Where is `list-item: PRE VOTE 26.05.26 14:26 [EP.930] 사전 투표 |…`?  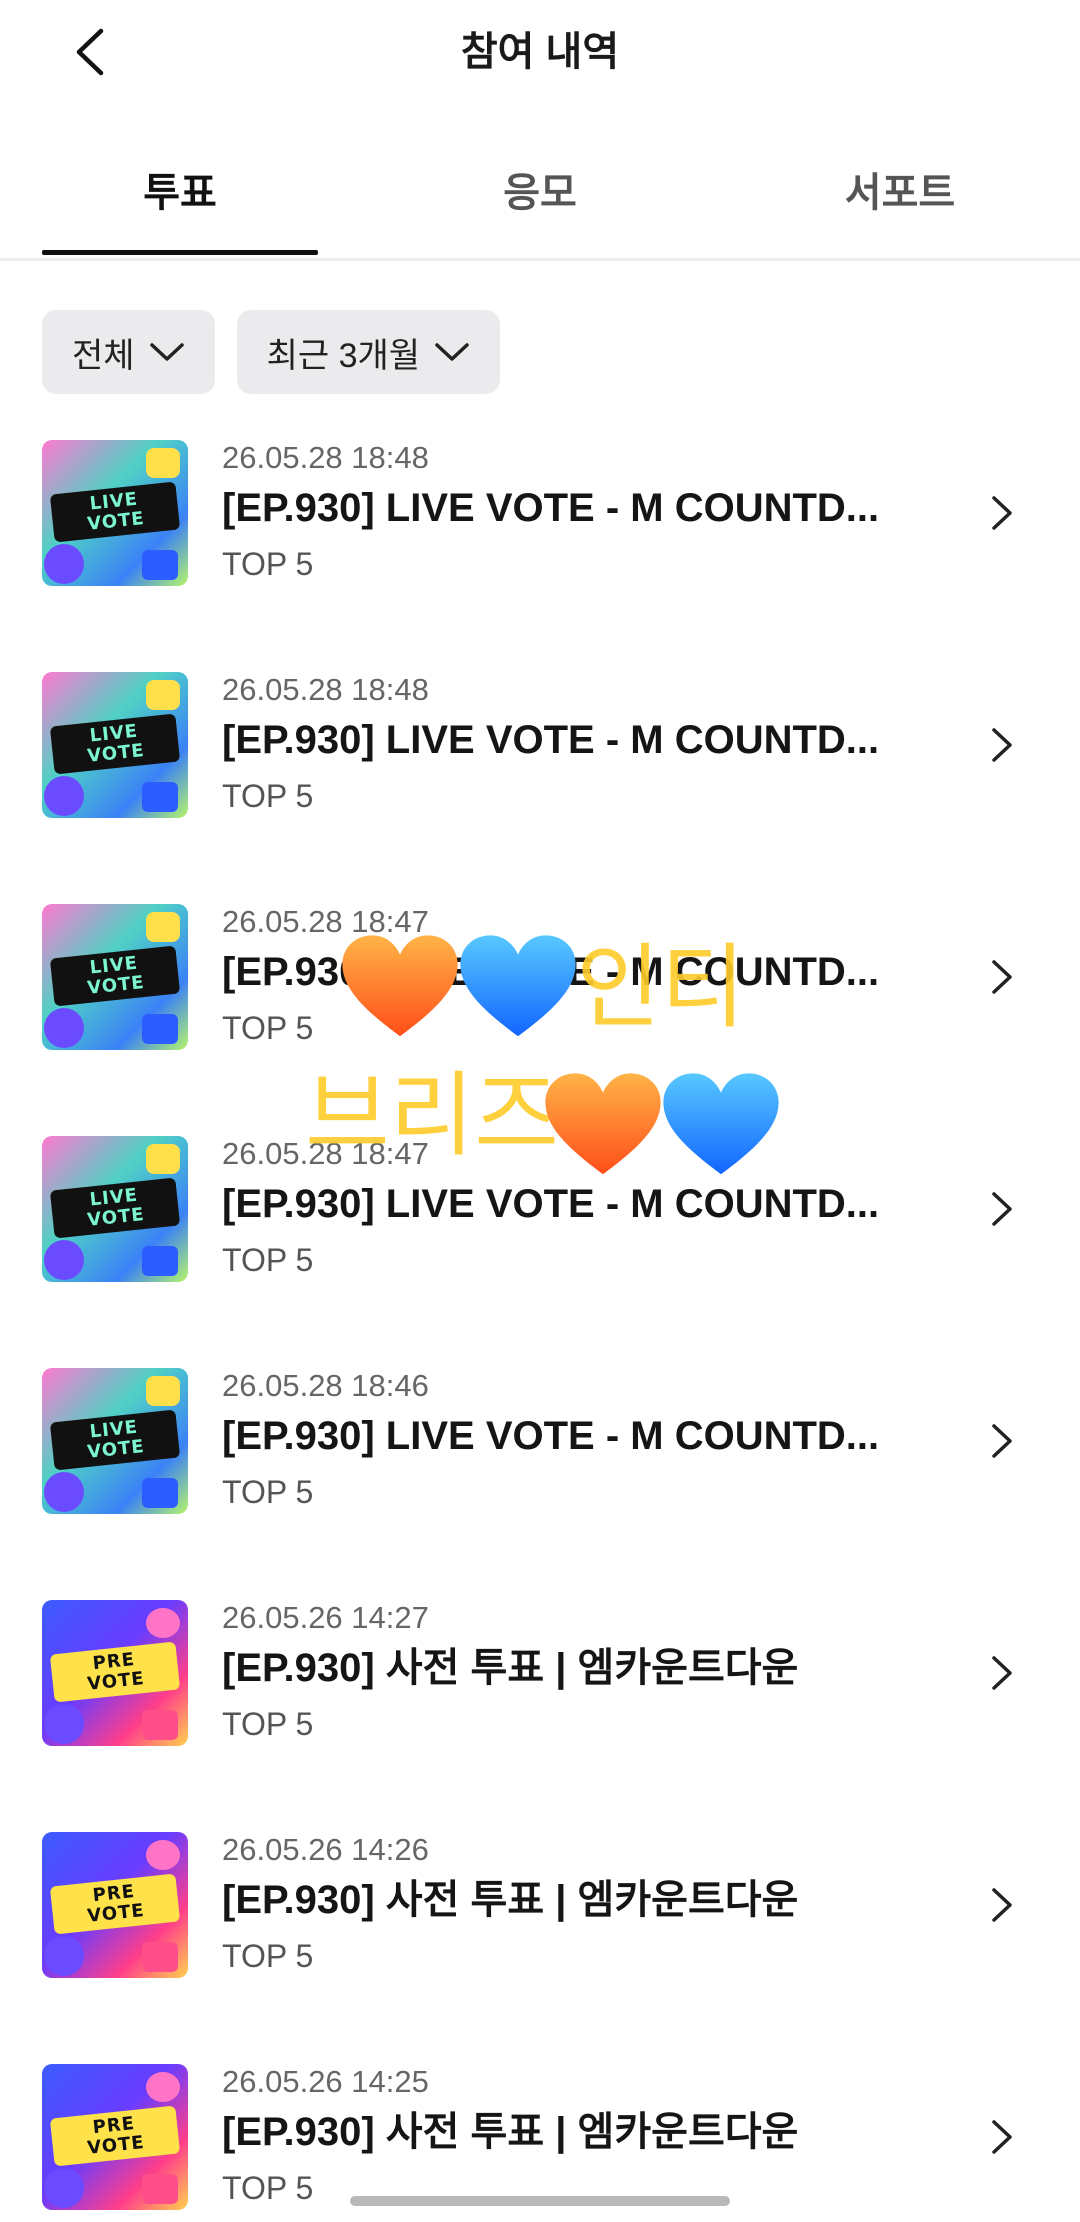 list-item: PRE VOTE 26.05.26 14:26 [EP.930] 사전 투표 |… is located at coordinates (540, 1948).